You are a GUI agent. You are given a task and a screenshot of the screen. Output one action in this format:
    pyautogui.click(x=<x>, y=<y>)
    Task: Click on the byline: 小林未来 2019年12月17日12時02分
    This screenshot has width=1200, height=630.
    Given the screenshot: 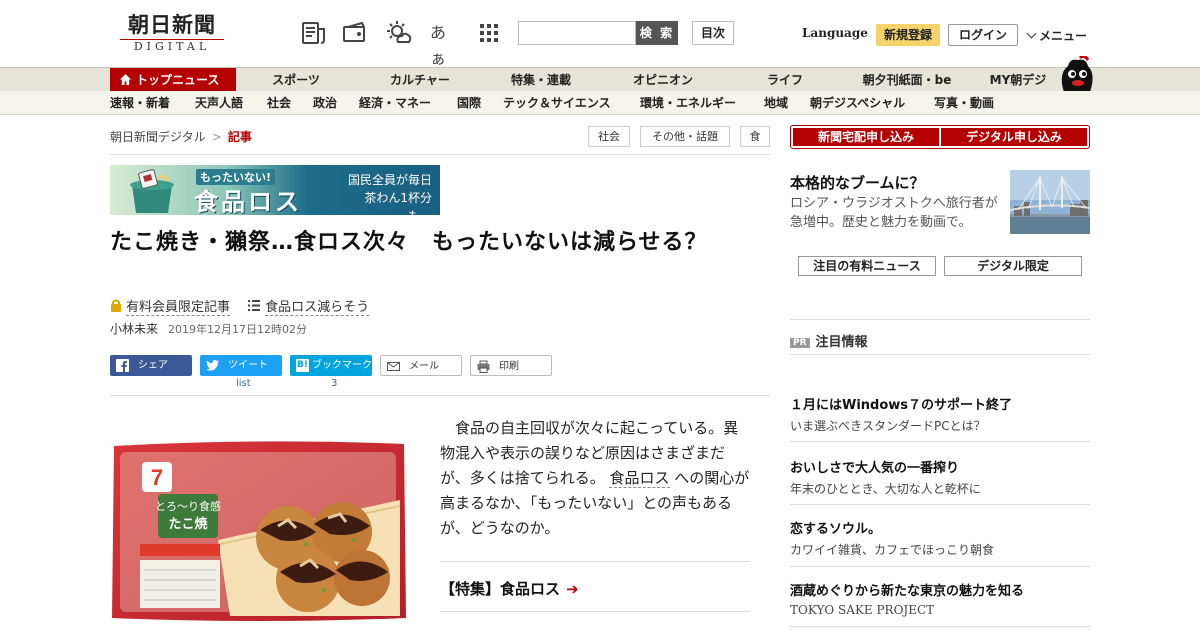 What is the action you would take?
    pyautogui.click(x=208, y=328)
    